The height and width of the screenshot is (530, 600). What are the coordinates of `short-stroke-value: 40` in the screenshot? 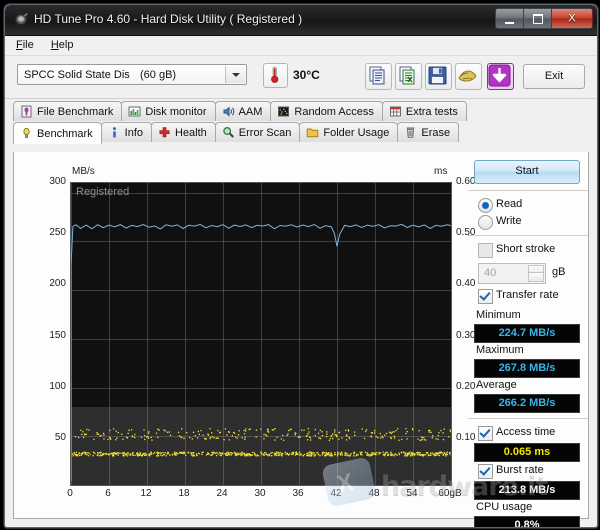 It's located at (490, 273).